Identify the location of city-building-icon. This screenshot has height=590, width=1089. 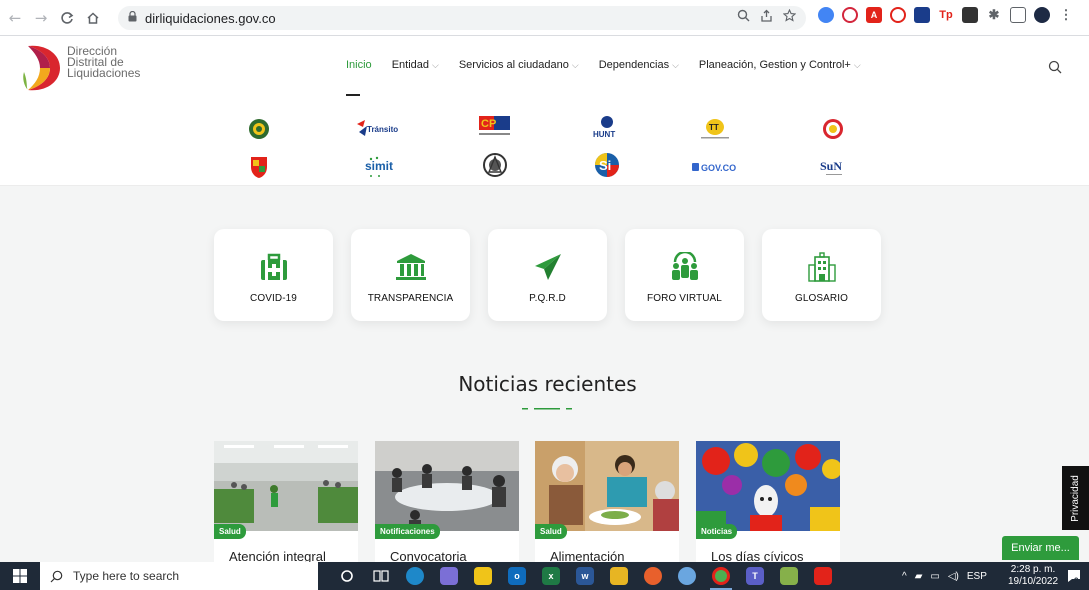
(822, 267).